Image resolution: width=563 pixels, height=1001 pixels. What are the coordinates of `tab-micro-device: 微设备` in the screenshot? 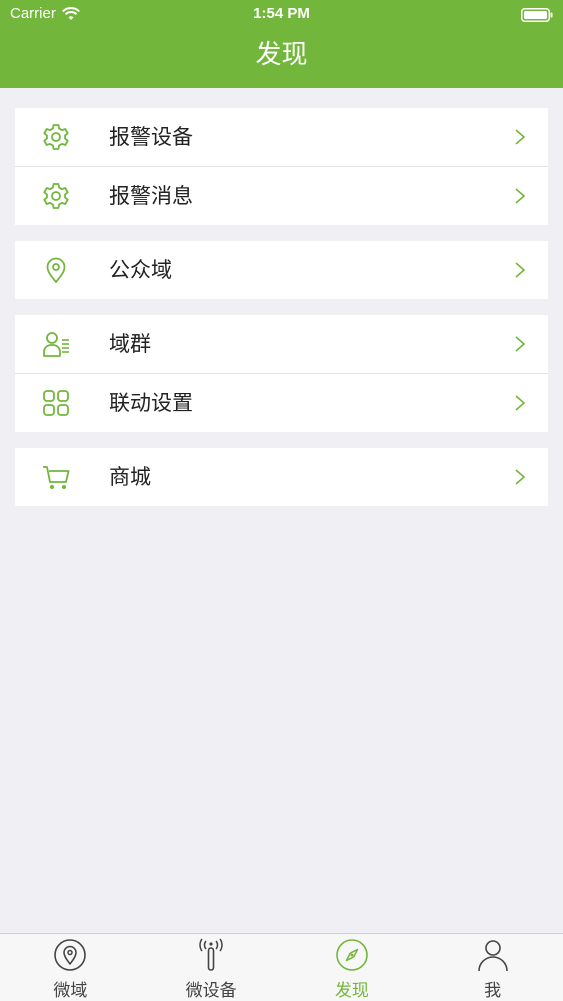 It's located at (211, 967).